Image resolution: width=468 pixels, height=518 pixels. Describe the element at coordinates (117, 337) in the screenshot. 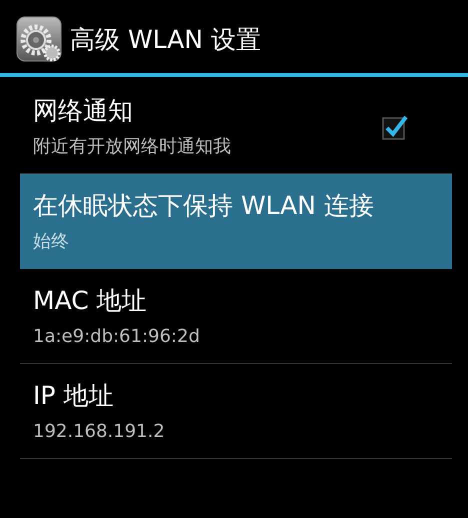

I see `preference-summary: 1a:e9:db:61:96:2d` at that location.